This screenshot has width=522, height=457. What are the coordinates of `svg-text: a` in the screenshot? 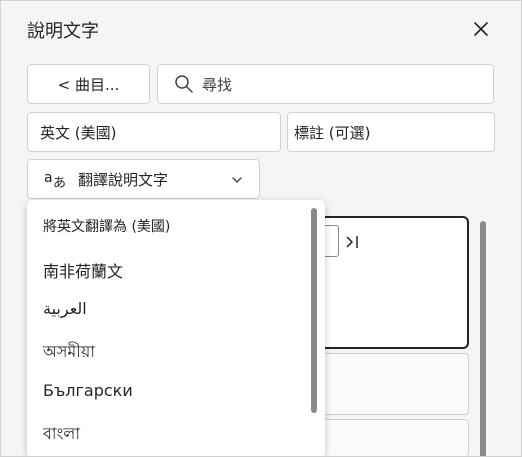 It's located at (48, 178).